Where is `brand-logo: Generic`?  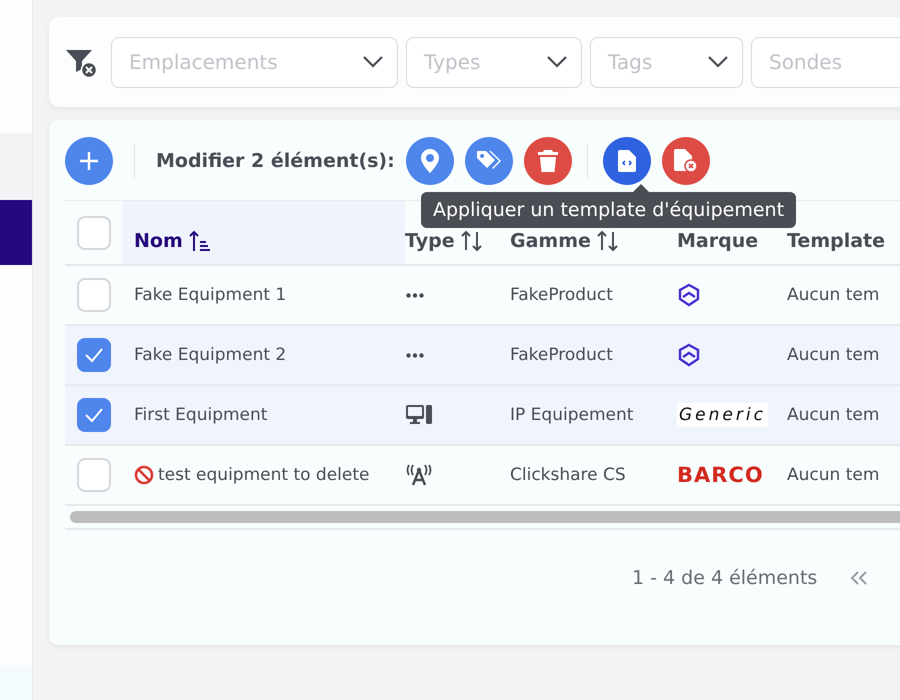 brand-logo: Generic is located at coordinates (722, 415).